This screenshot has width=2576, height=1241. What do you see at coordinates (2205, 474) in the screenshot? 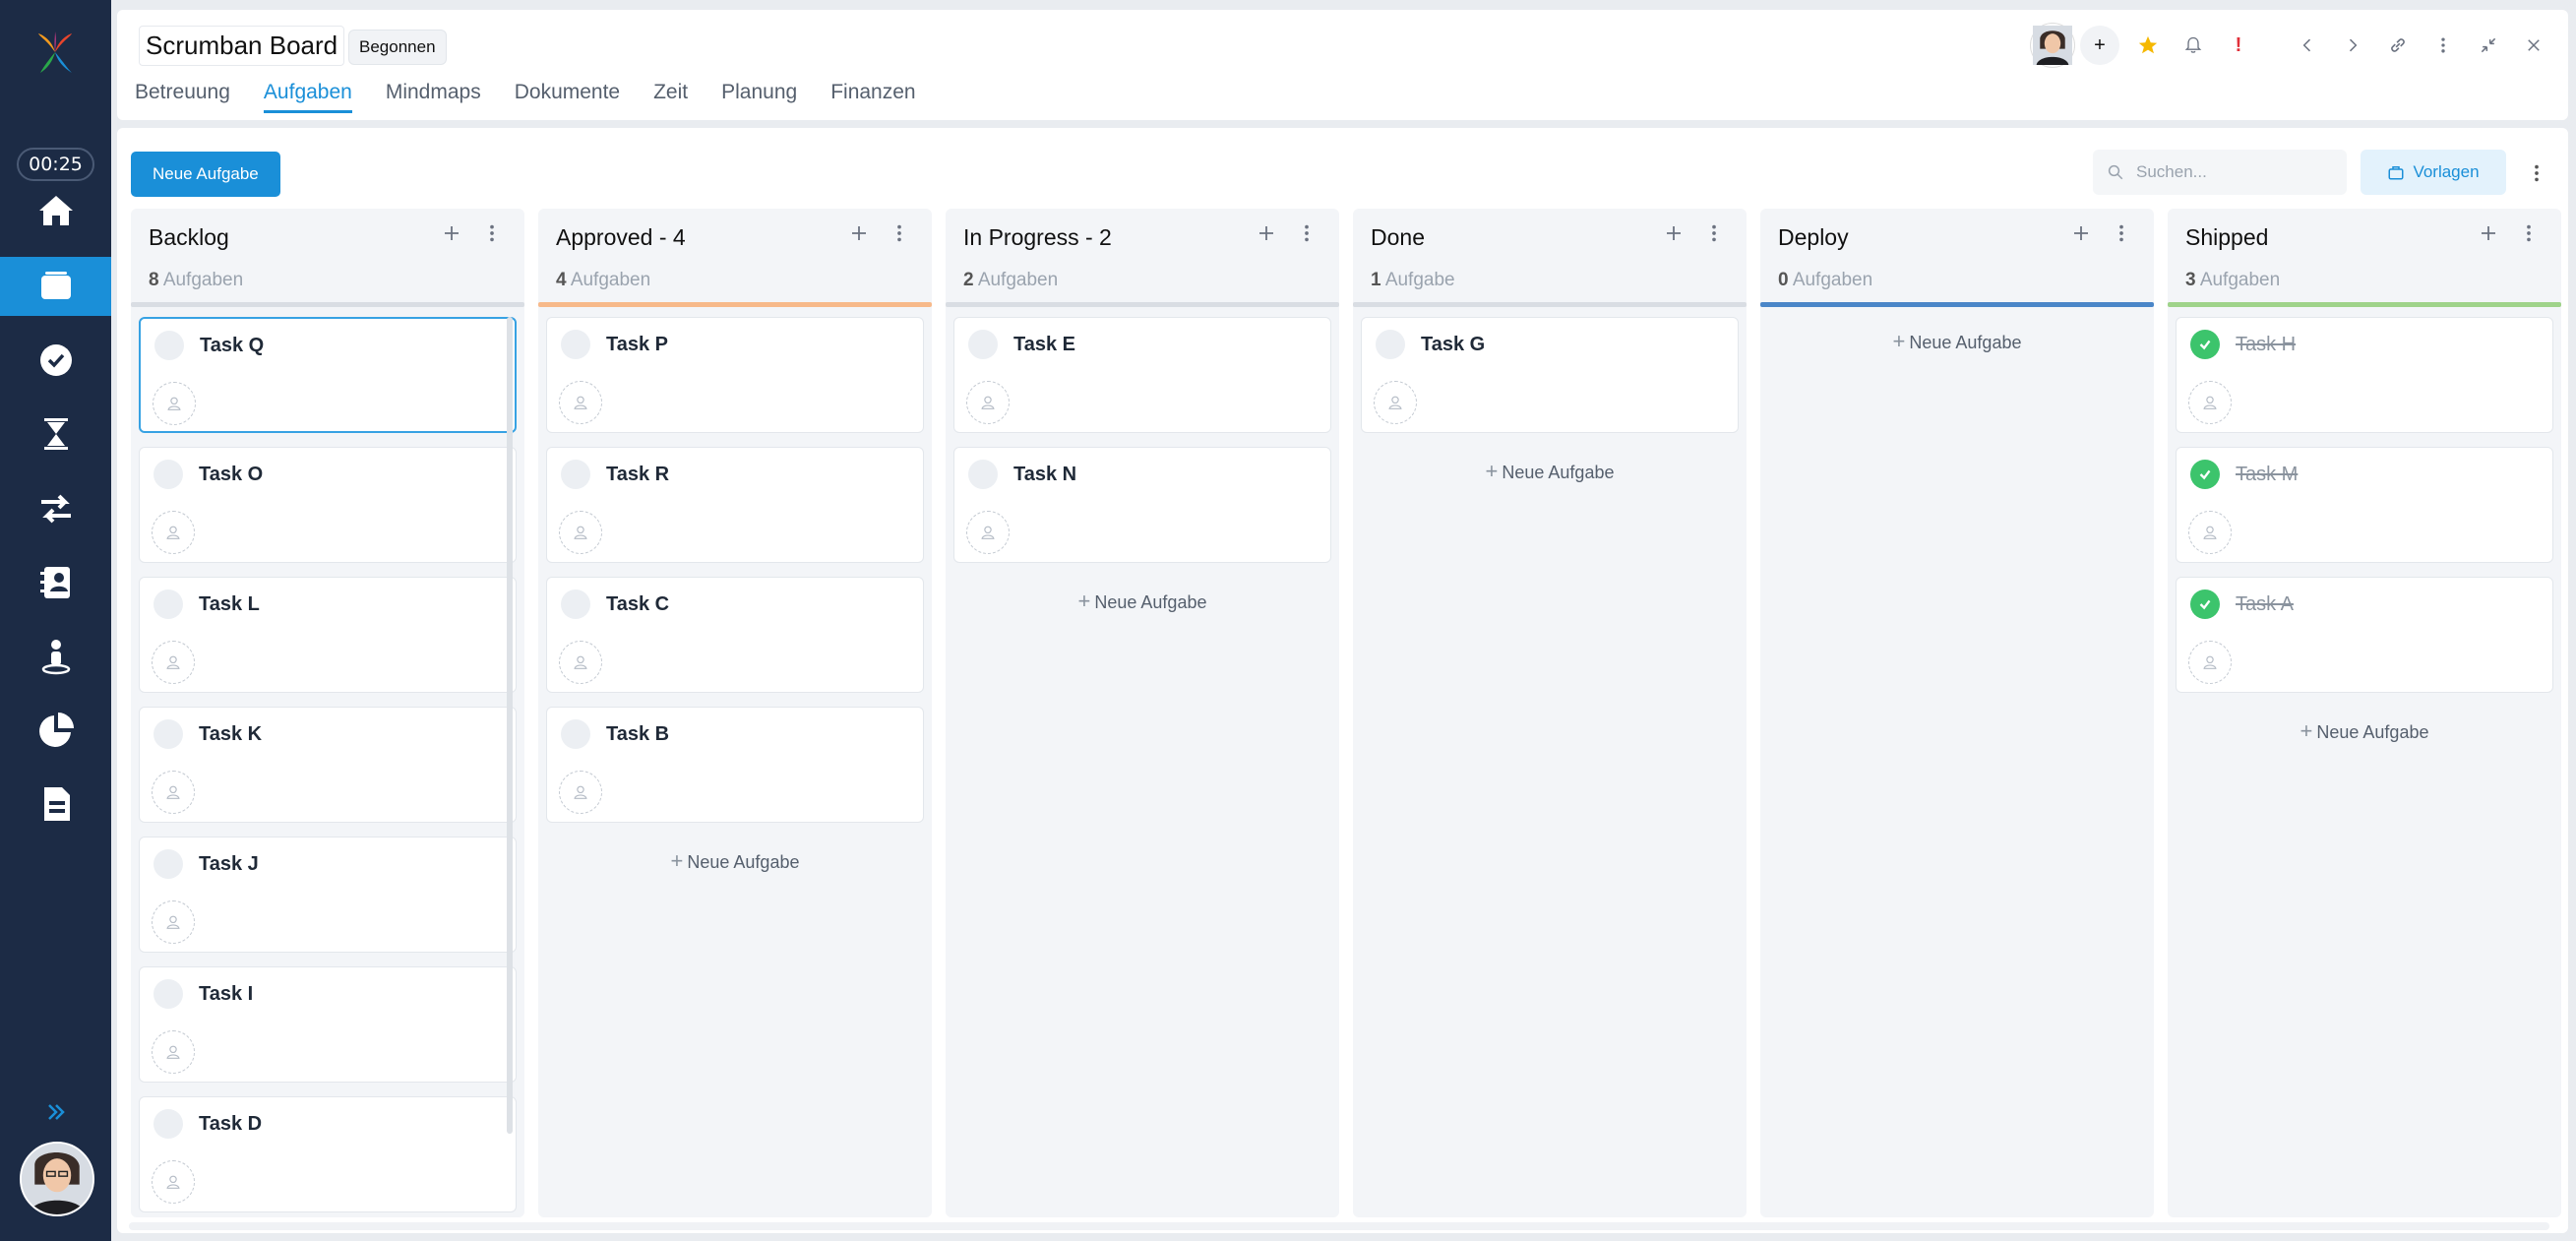
I see `completed-check-icon` at bounding box center [2205, 474].